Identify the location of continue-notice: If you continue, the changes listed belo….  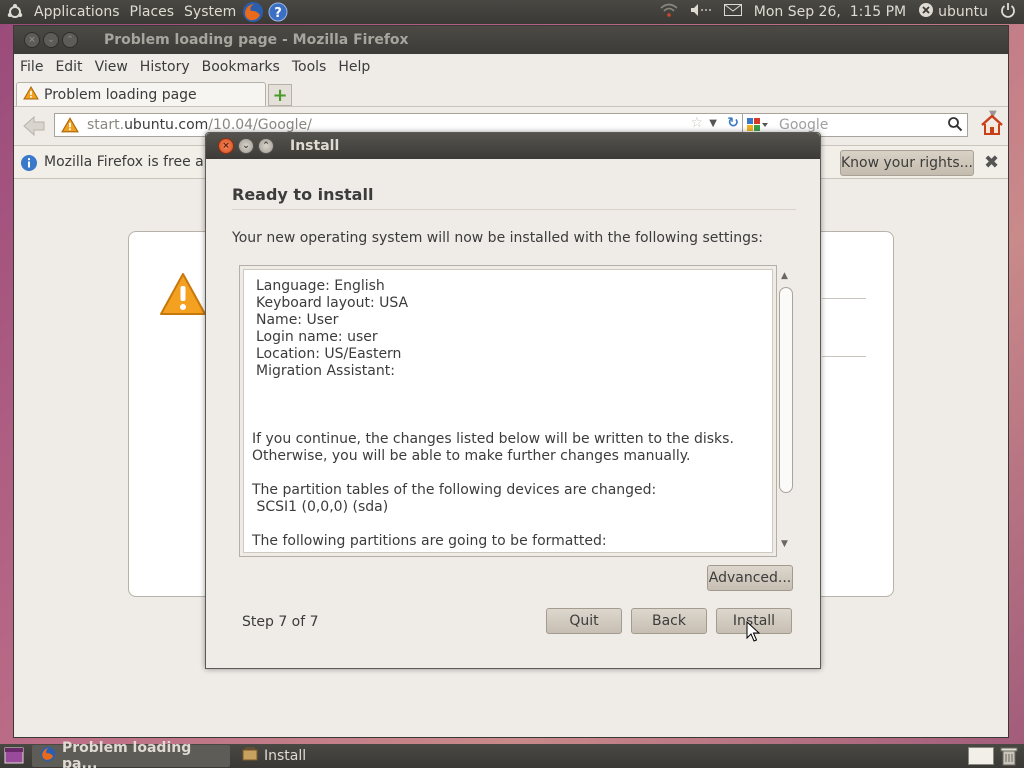
(493, 448).